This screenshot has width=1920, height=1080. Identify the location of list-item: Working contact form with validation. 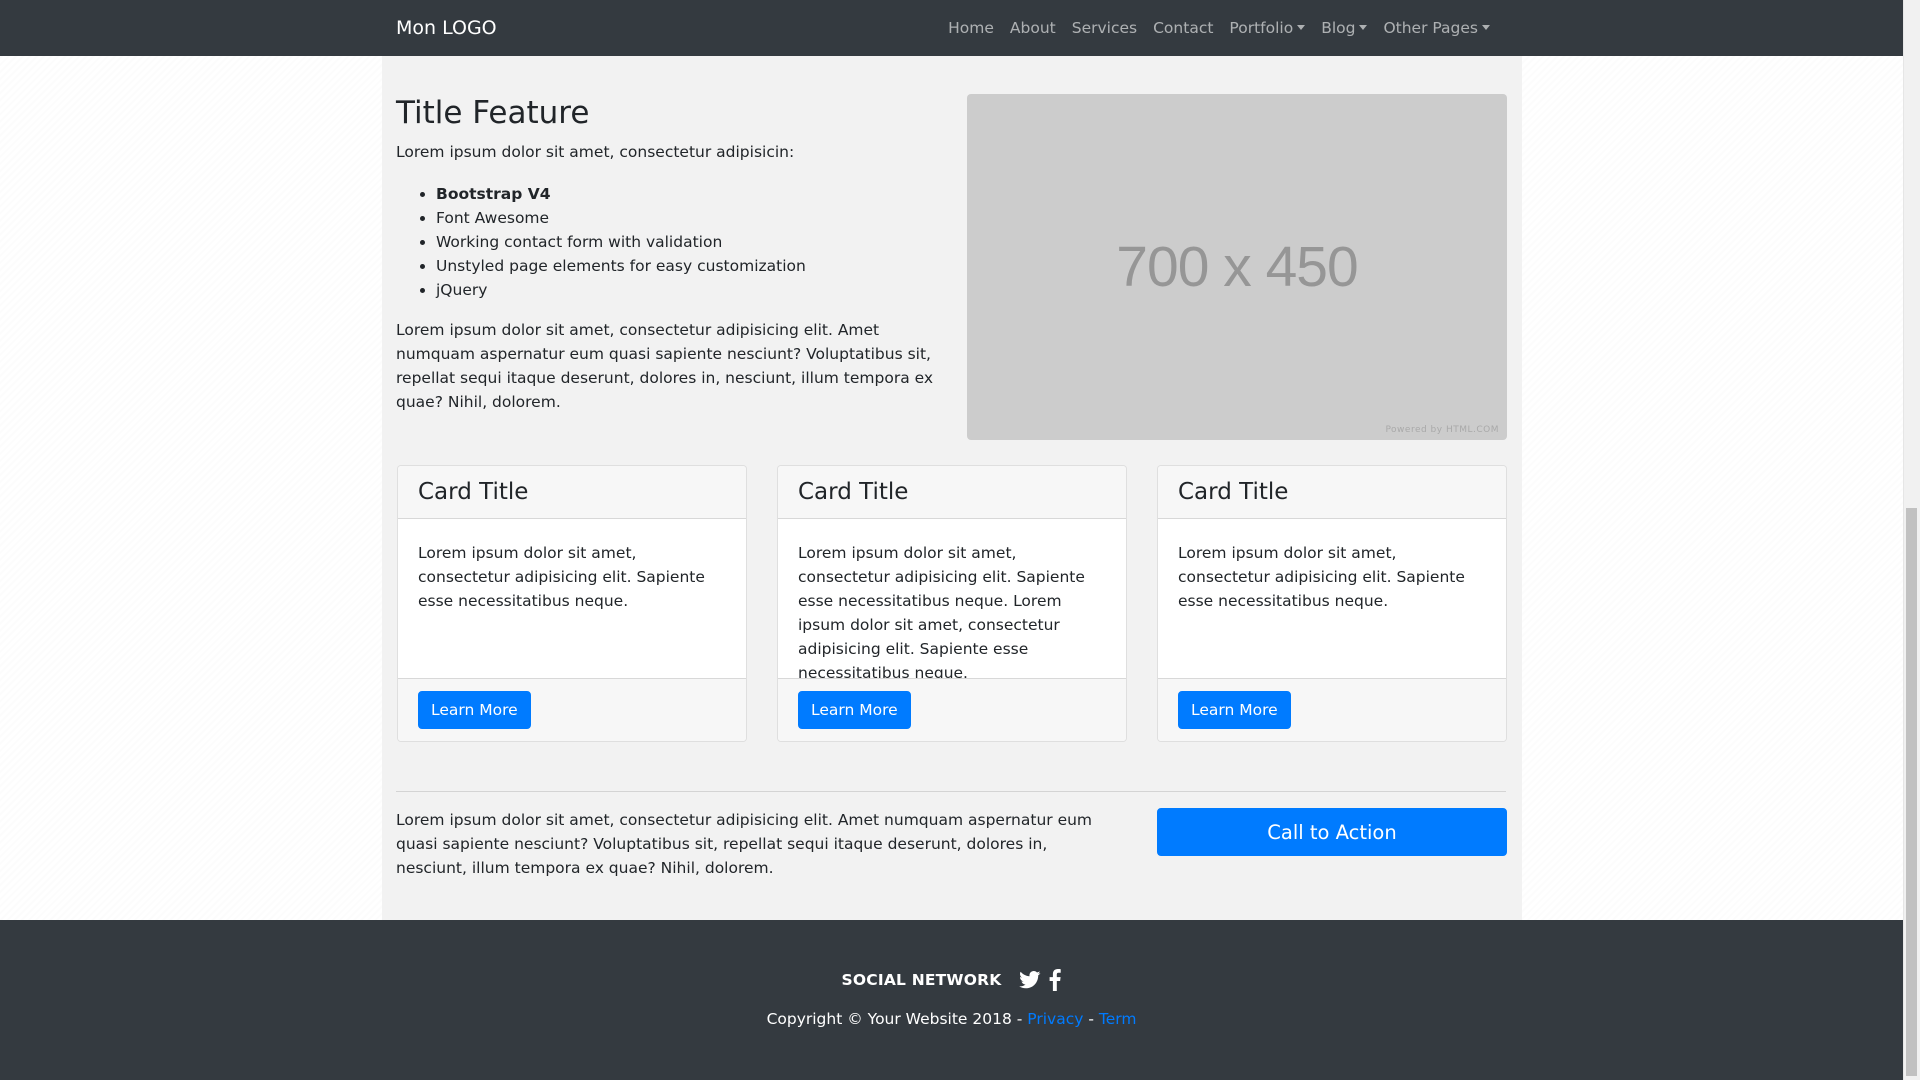
(621, 242).